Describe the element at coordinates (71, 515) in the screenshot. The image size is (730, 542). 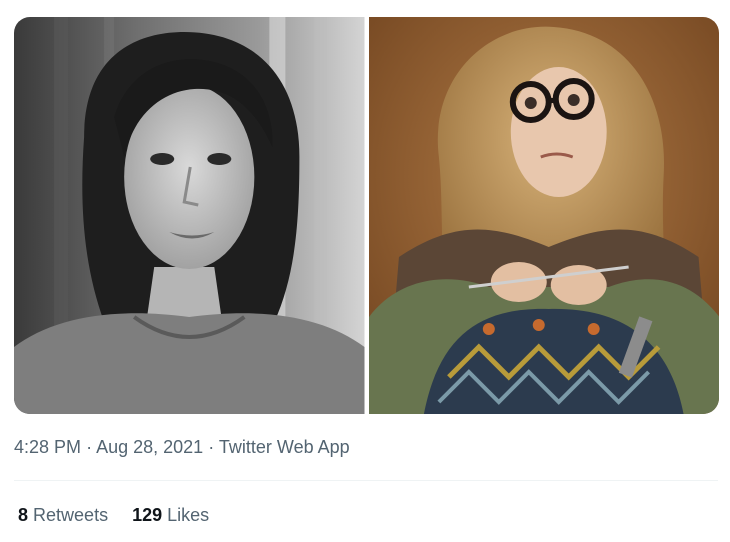
I see `retweets-label: Retweets` at that location.